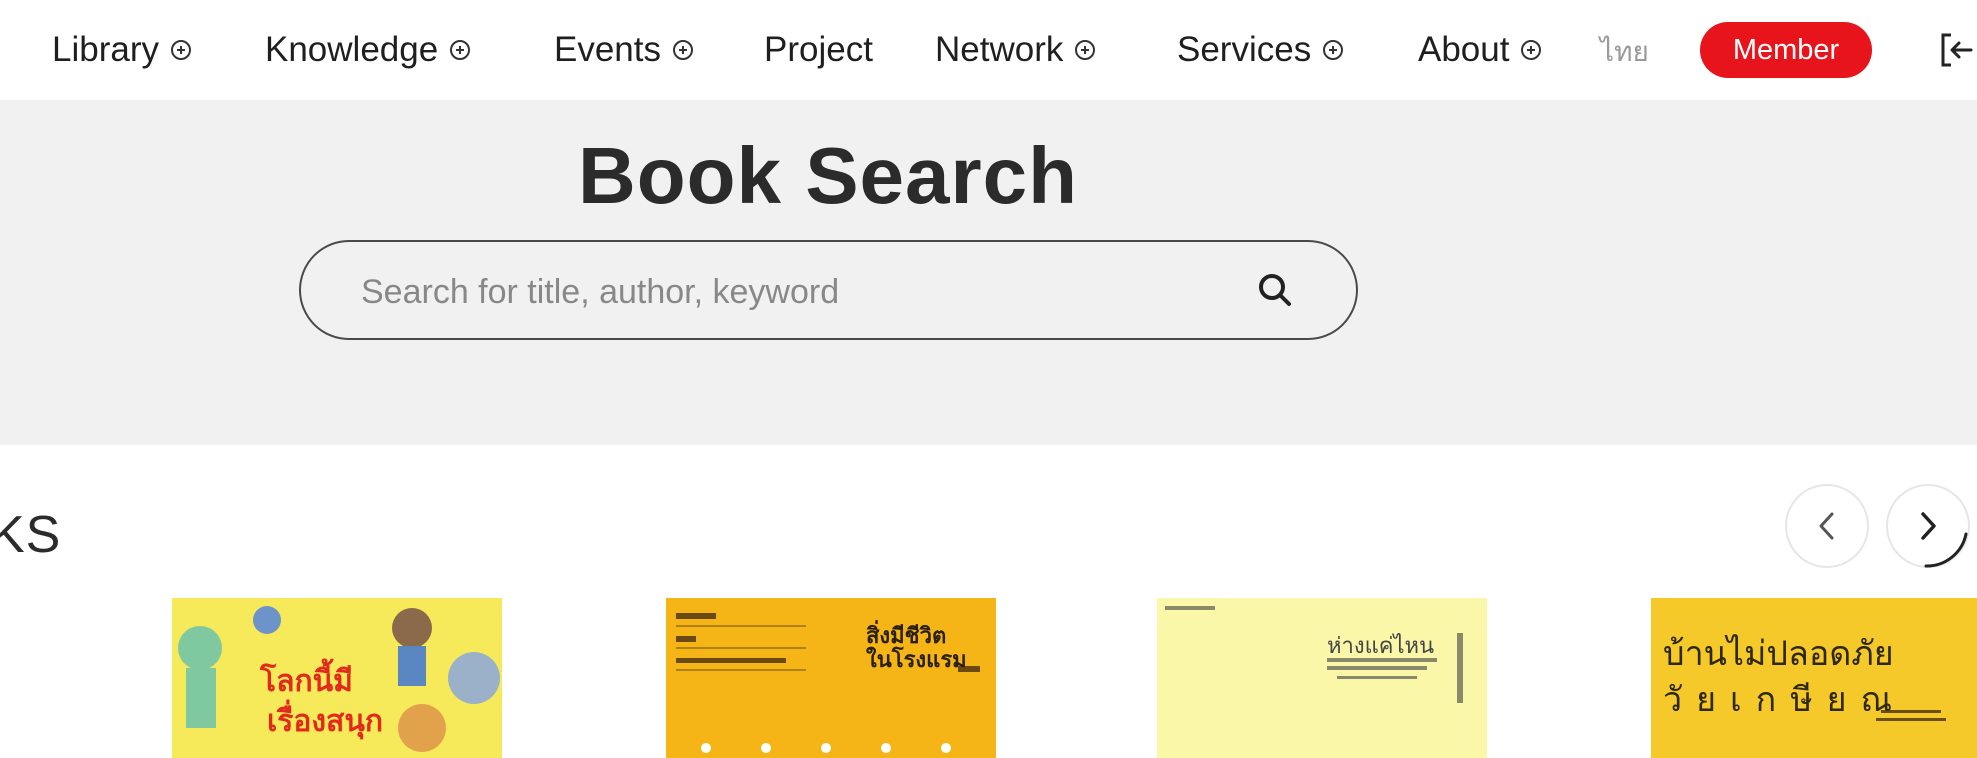 The height and width of the screenshot is (758, 1977). What do you see at coordinates (916, 660) in the screenshot?
I see `book-cover-title: ในโรงแรม` at bounding box center [916, 660].